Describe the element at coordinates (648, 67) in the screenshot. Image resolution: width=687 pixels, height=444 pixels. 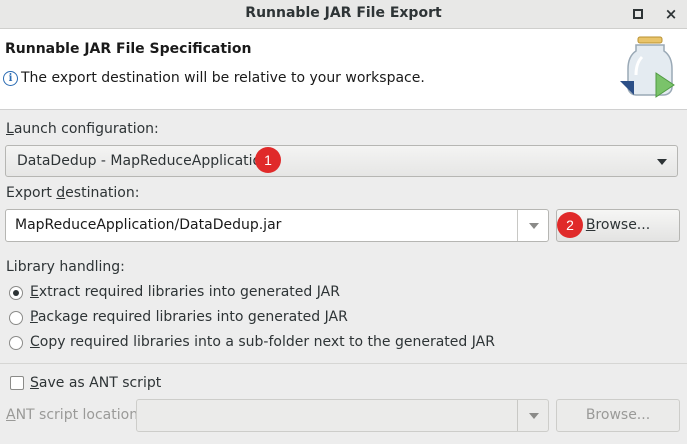
I see `jar-export-wizard-icon` at that location.